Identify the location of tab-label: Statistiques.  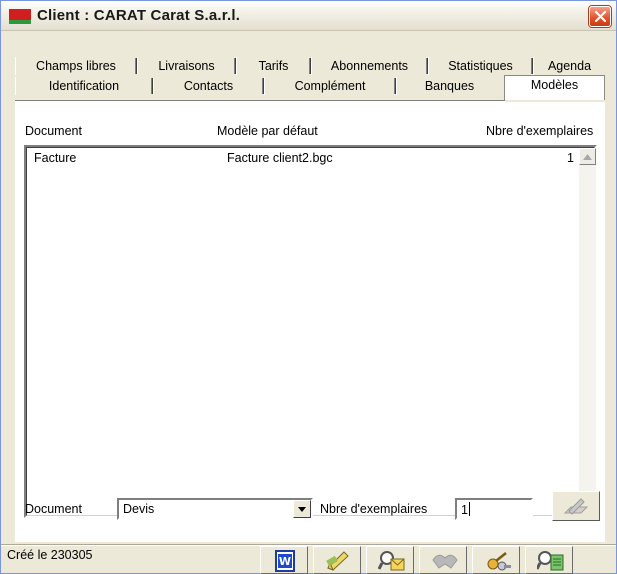
(480, 66).